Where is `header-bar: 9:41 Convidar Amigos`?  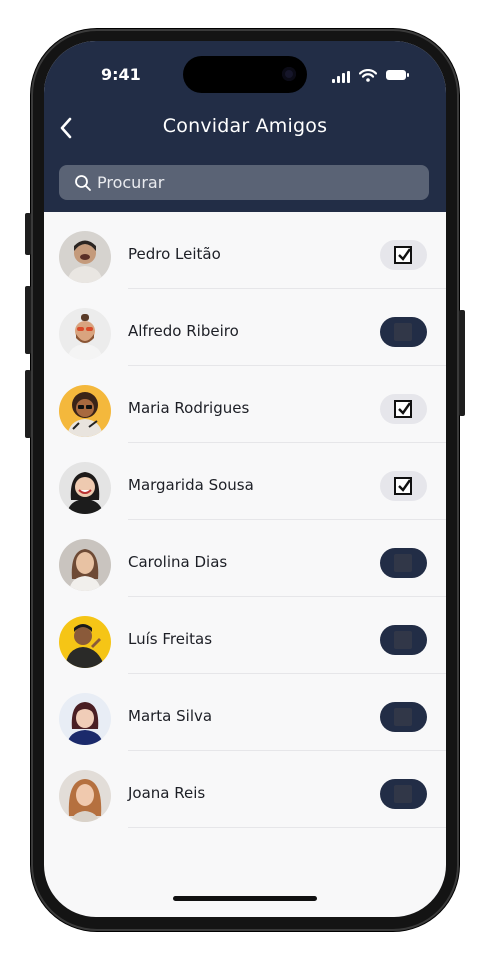 header-bar: 9:41 Convidar Amigos is located at coordinates (245, 126).